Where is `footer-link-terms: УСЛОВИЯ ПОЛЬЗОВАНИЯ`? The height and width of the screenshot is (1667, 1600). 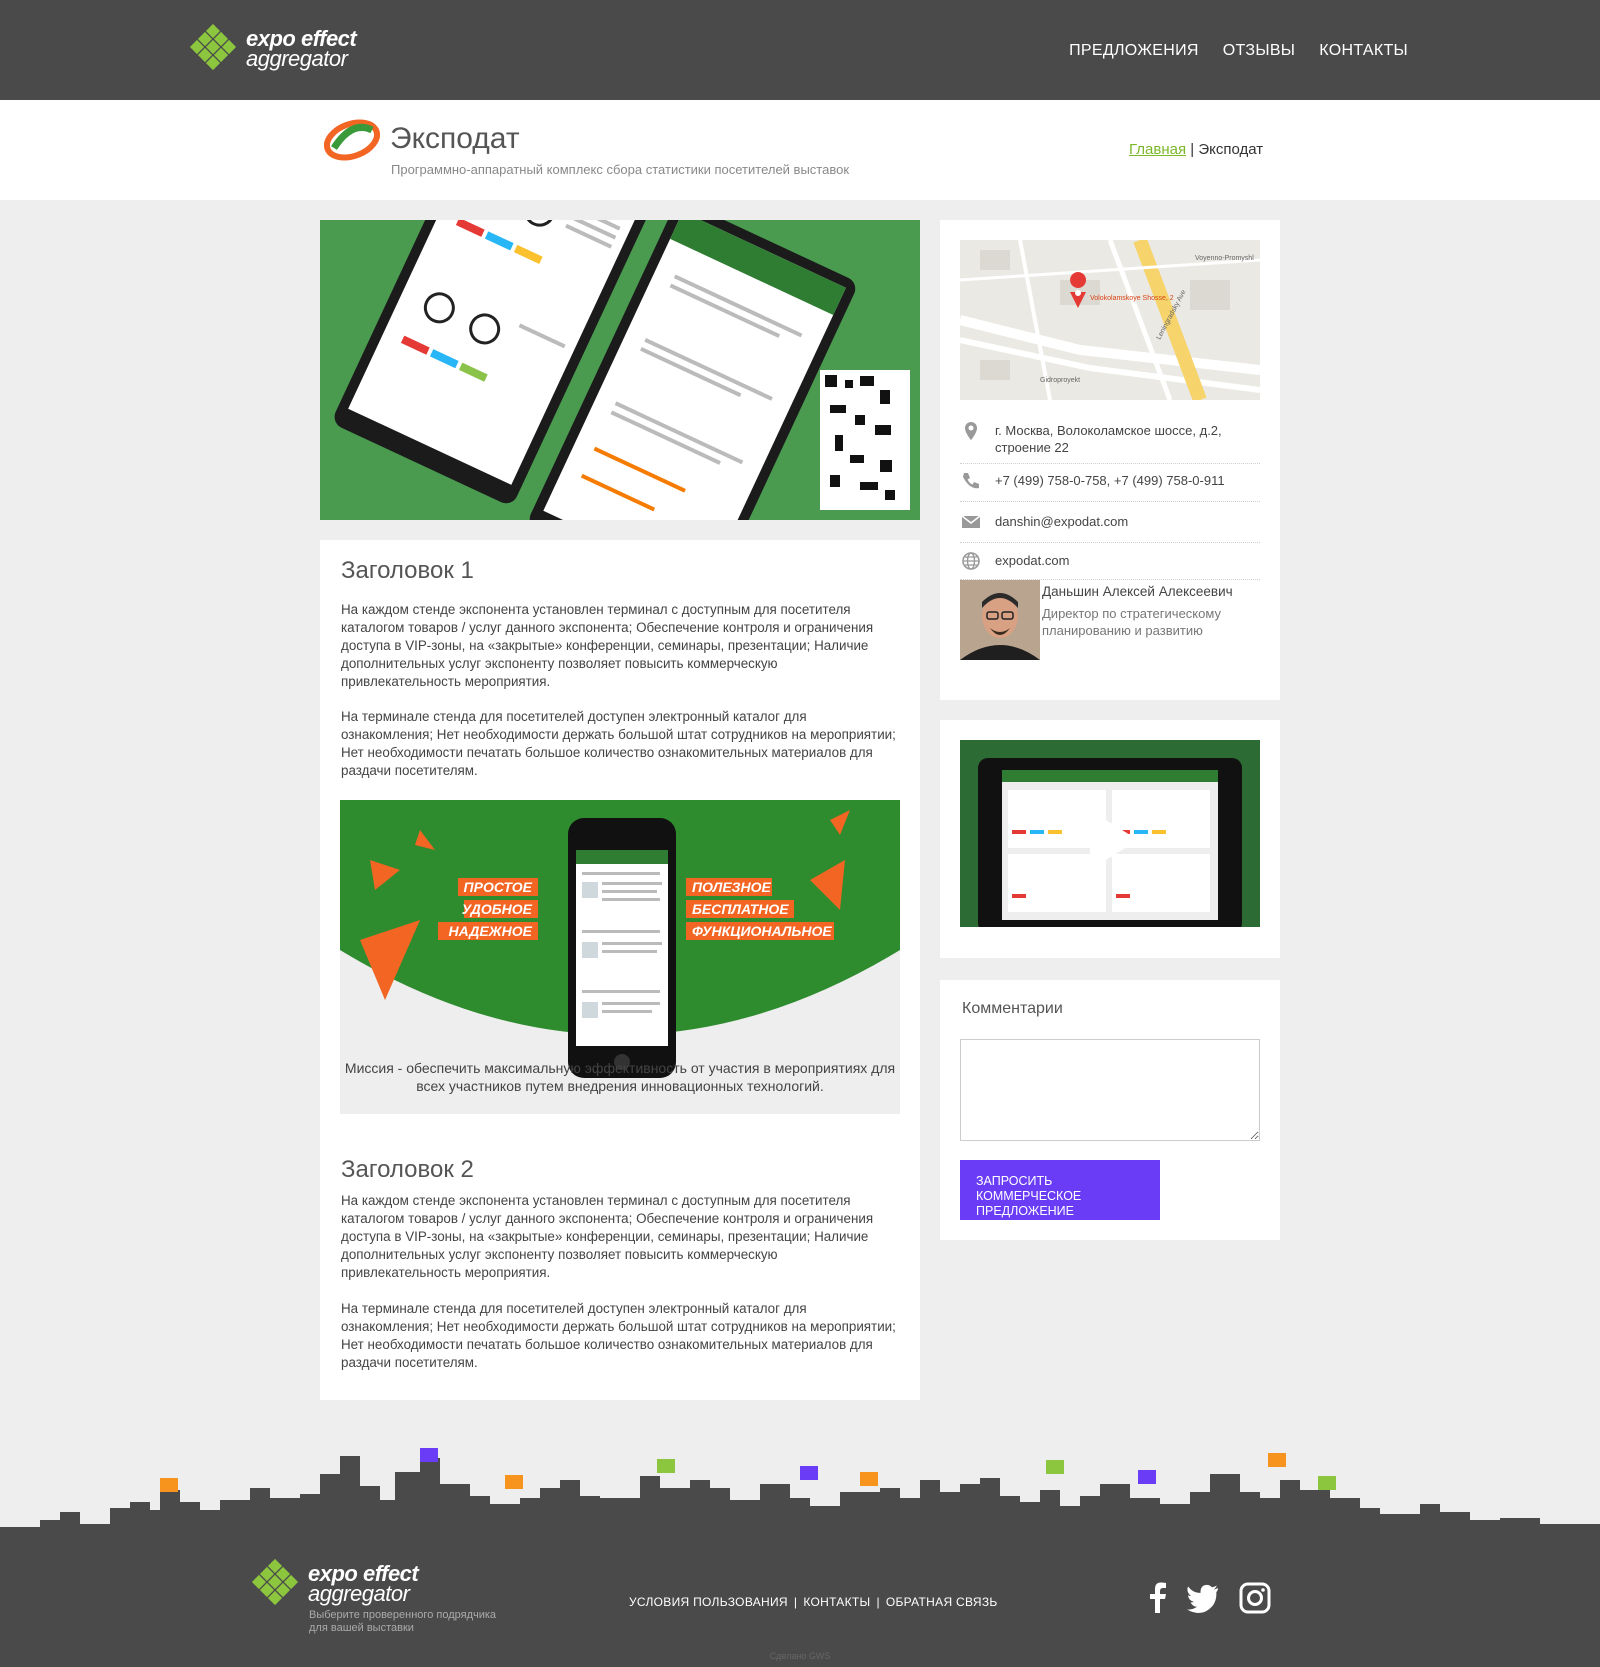 footer-link-terms: УСЛОВИЯ ПОЛЬЗОВАНИЯ is located at coordinates (708, 1602).